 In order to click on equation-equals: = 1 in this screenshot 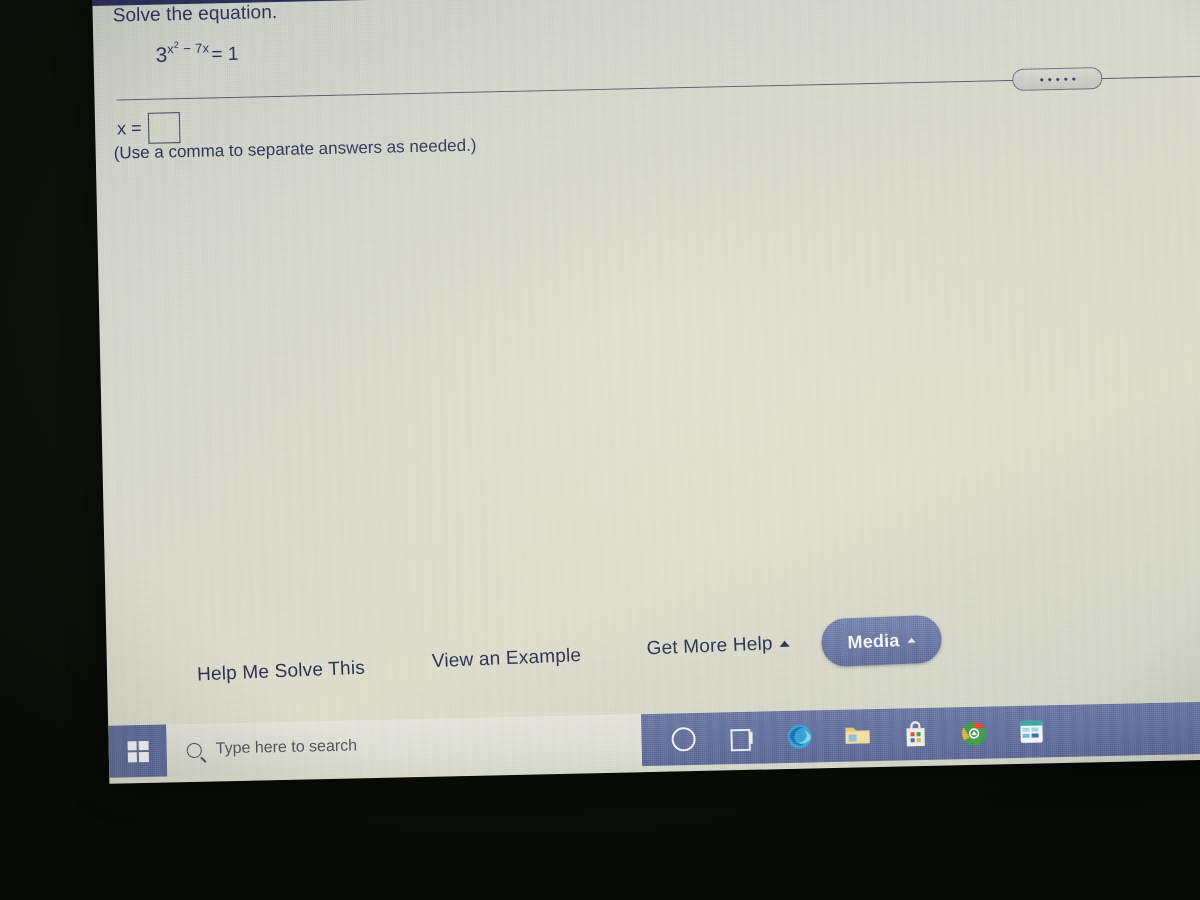, I will do `click(225, 55)`.